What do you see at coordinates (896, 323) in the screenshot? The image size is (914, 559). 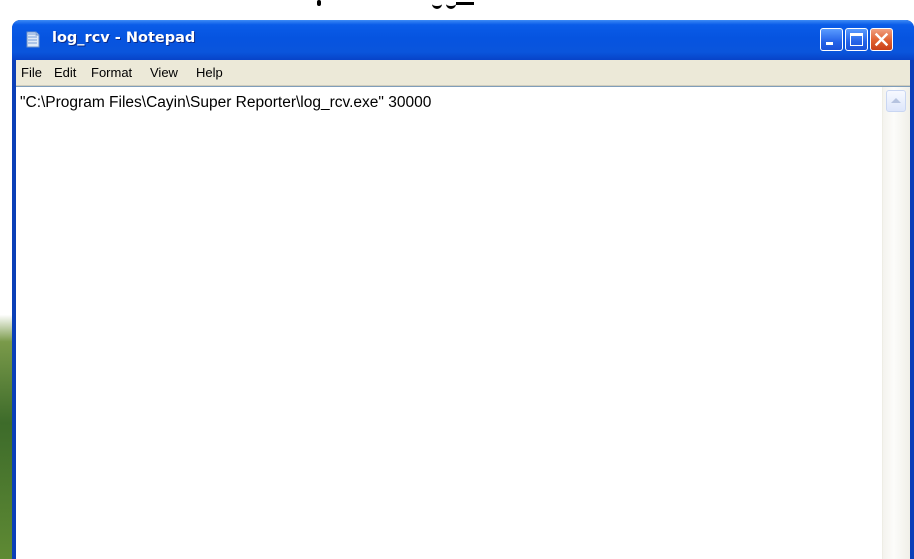 I see `vertical-scrollbar` at bounding box center [896, 323].